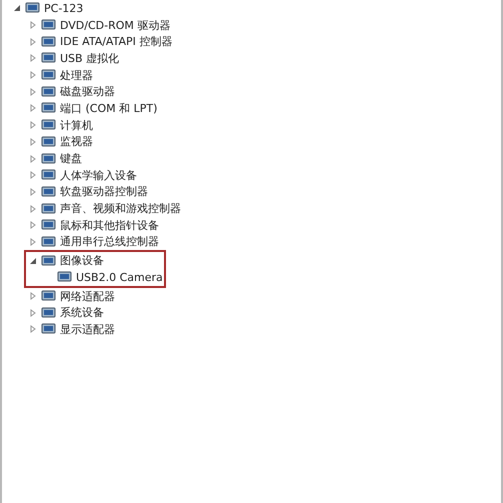 This screenshot has width=503, height=503. What do you see at coordinates (76, 125) in the screenshot?
I see `tree-item: 计算机` at bounding box center [76, 125].